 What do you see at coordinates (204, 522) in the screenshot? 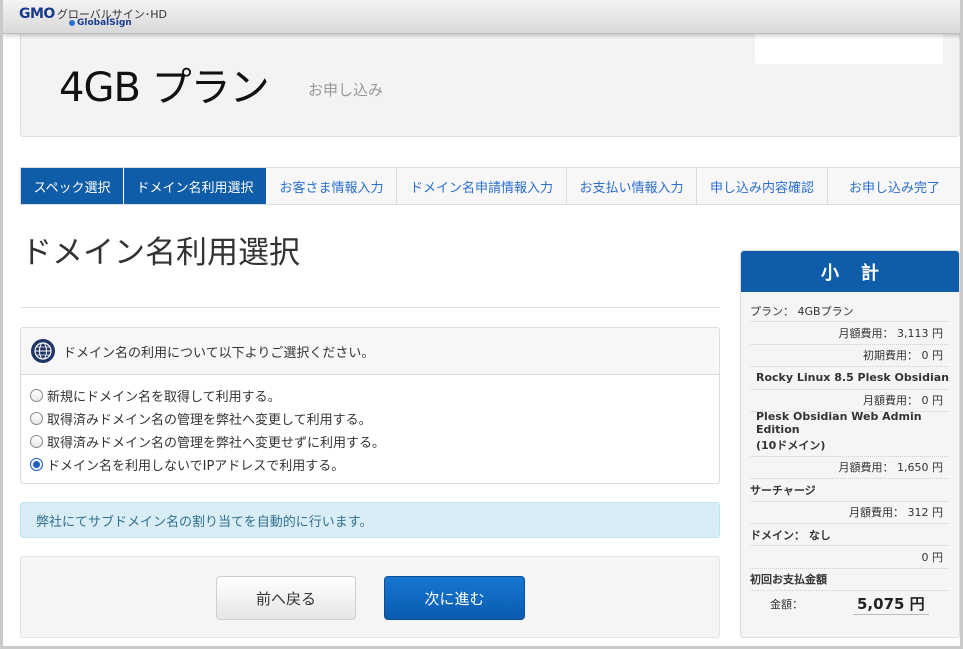
I see `info-alert-text: 弊社にてサブドメイン名の割り当てを自動的に行います。` at bounding box center [204, 522].